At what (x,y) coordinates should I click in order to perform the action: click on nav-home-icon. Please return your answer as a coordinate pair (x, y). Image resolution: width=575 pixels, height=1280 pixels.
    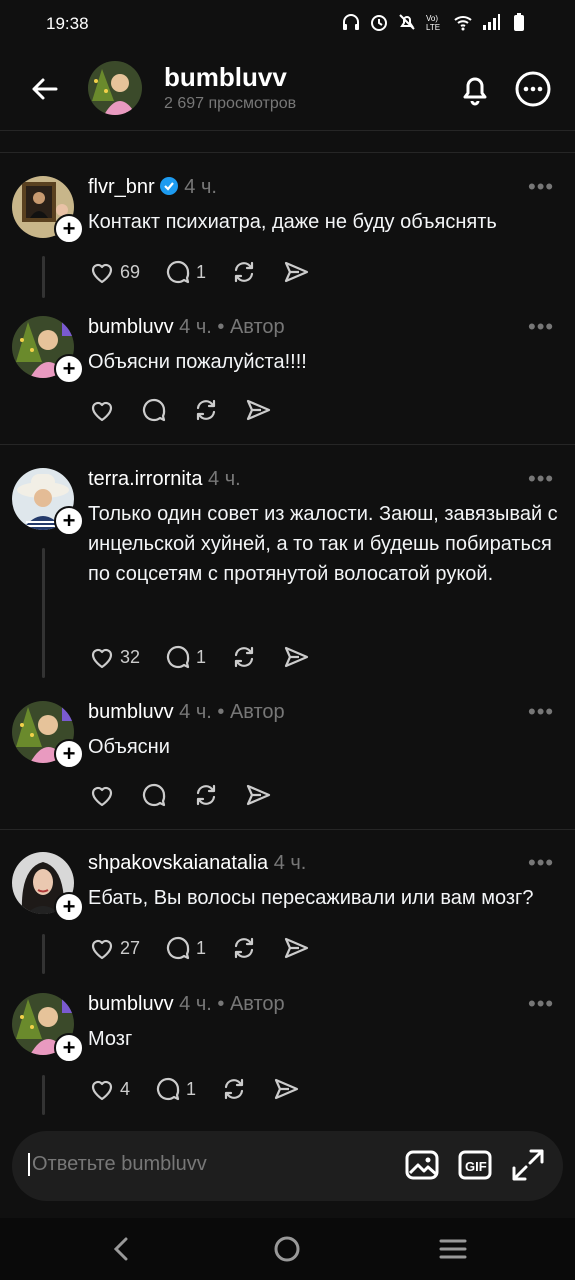
    Looking at the image, I should click on (287, 1249).